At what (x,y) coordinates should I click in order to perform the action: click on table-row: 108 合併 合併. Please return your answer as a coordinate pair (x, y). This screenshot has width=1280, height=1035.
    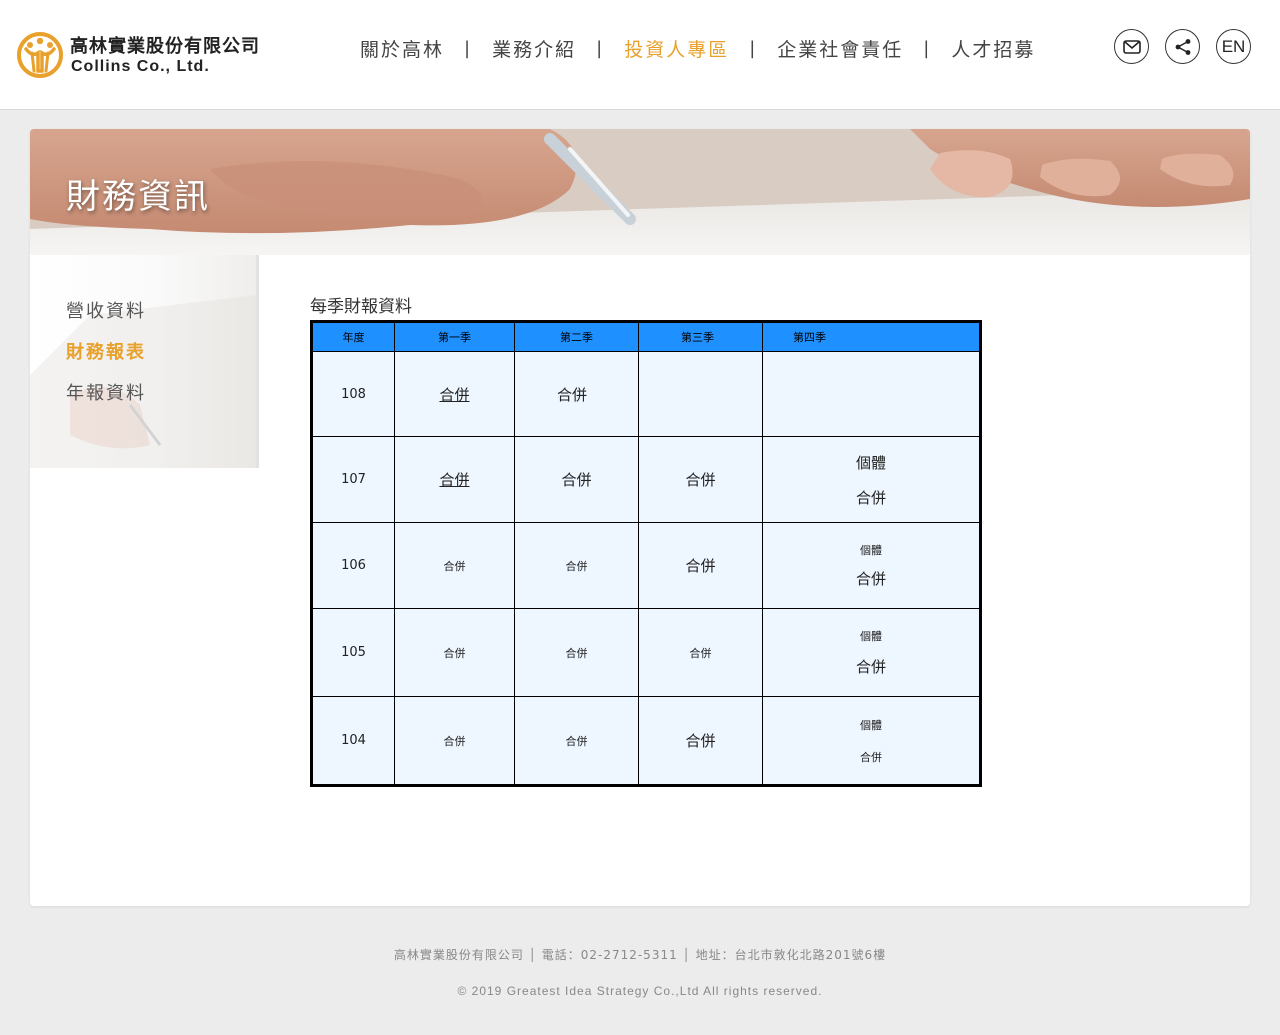
    Looking at the image, I should click on (646, 394).